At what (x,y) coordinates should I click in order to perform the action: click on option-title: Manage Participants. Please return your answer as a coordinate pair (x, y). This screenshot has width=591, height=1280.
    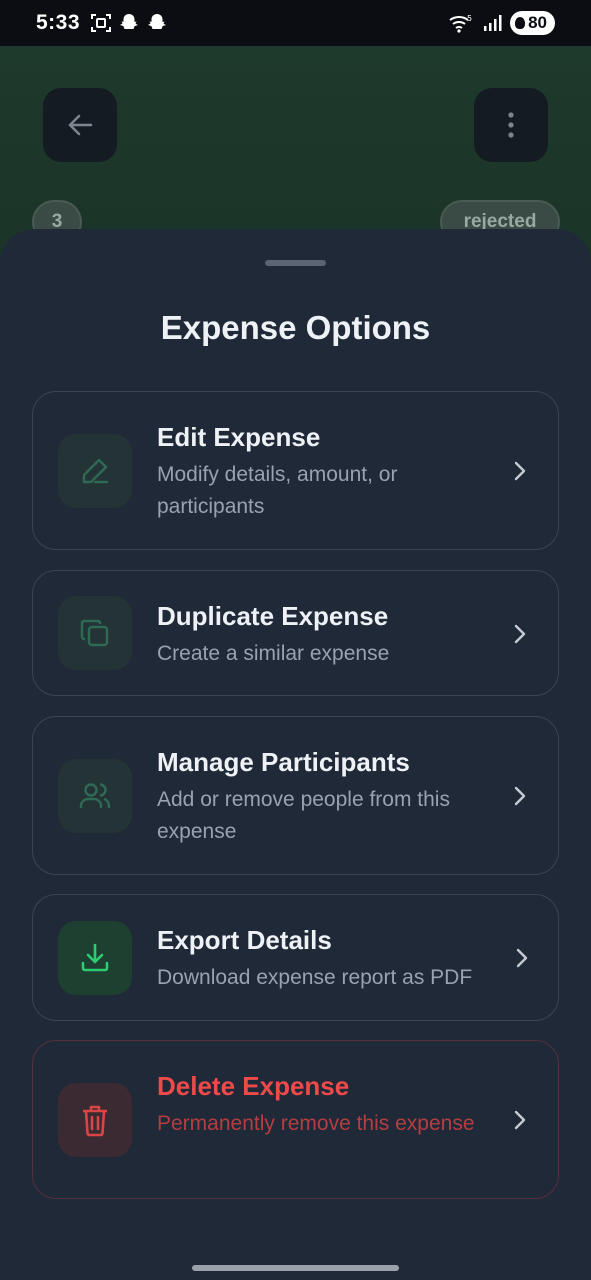
    Looking at the image, I should click on (283, 762).